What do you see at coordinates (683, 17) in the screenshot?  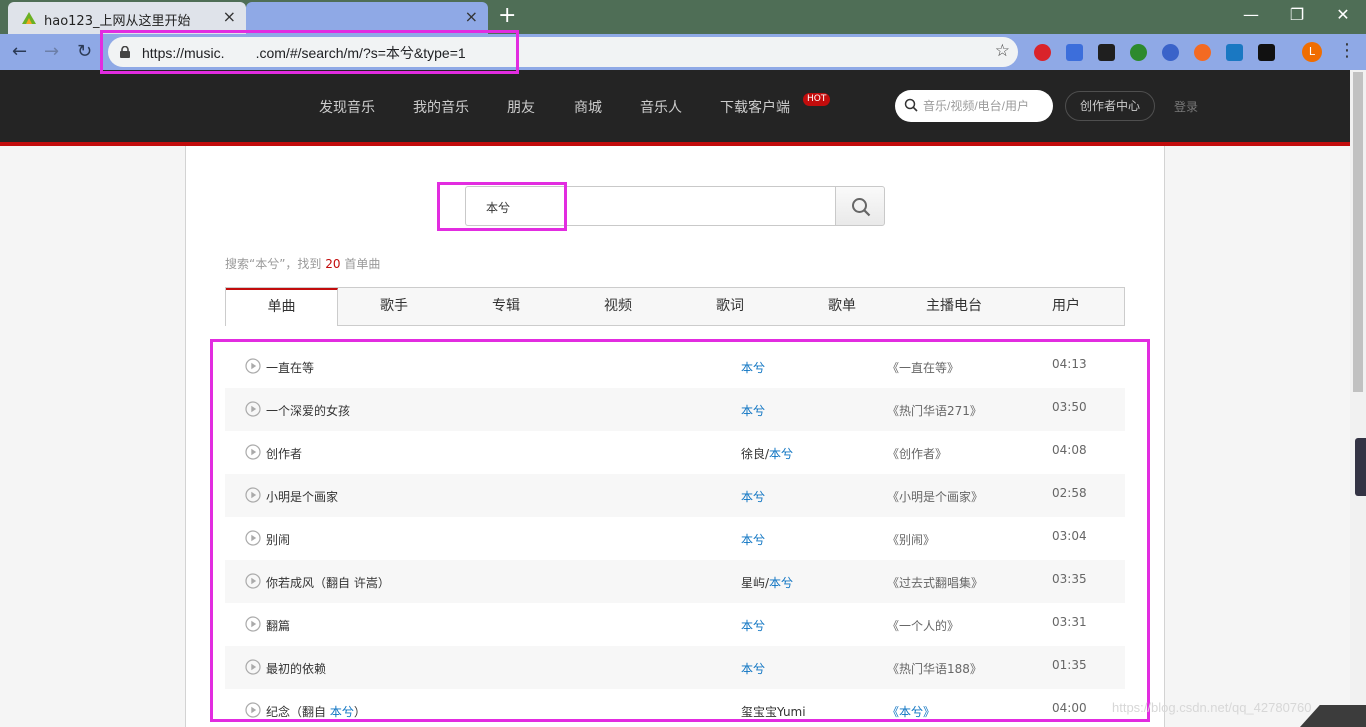 I see `browser-tab-strip: hao123_上网从这里开始 × × + — ❐ ✕` at bounding box center [683, 17].